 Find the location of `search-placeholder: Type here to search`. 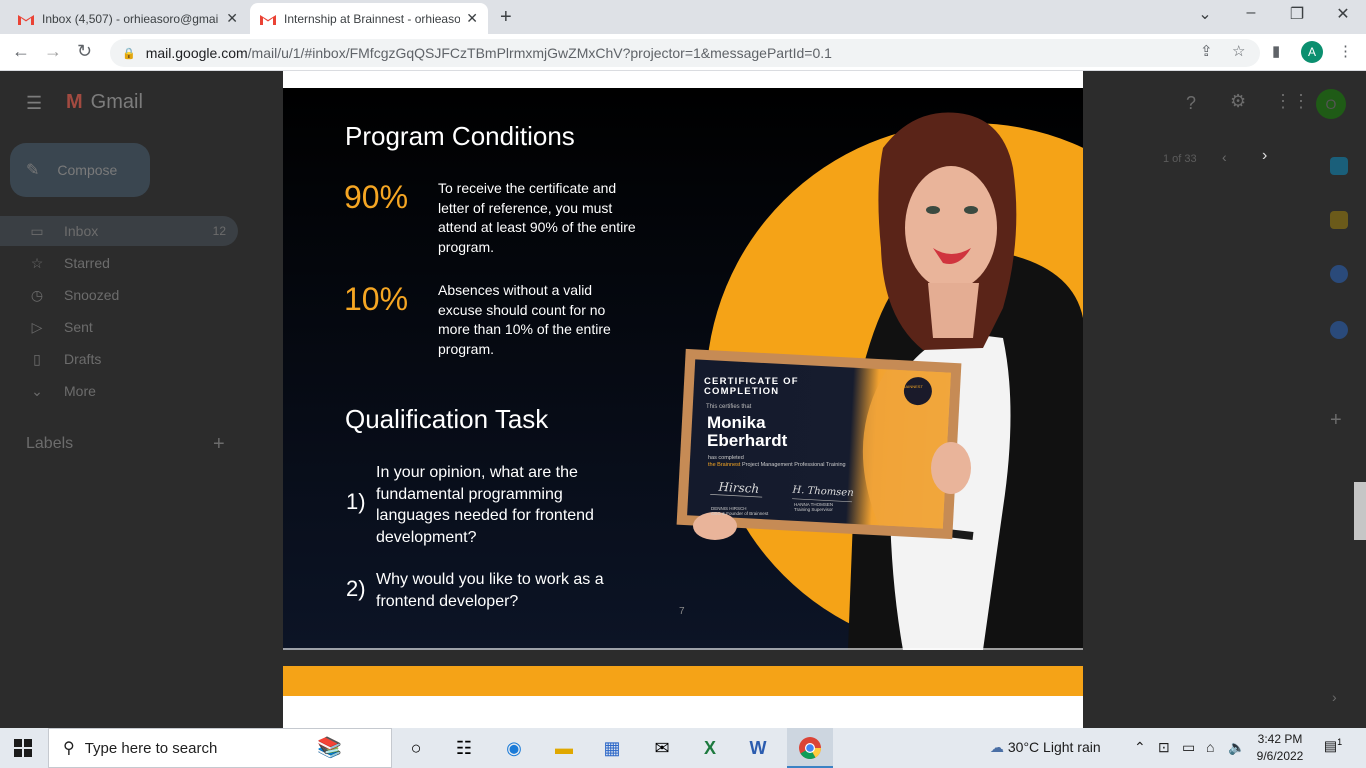

search-placeholder: Type here to search is located at coordinates (151, 748).